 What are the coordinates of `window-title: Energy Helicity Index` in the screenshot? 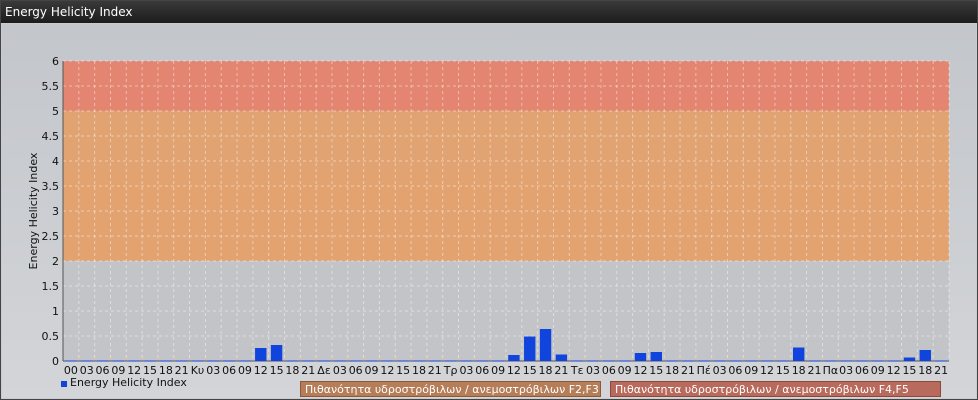 It's located at (69, 12).